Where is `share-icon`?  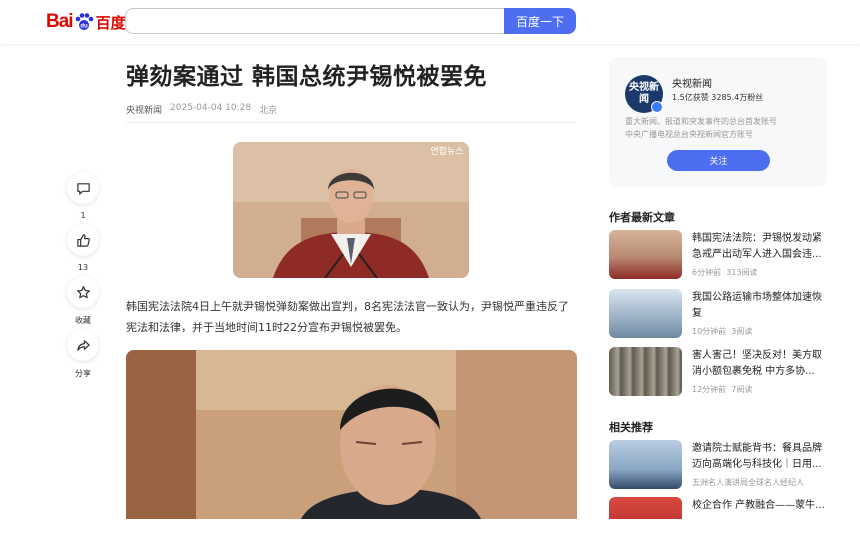
share-icon is located at coordinates (83, 345).